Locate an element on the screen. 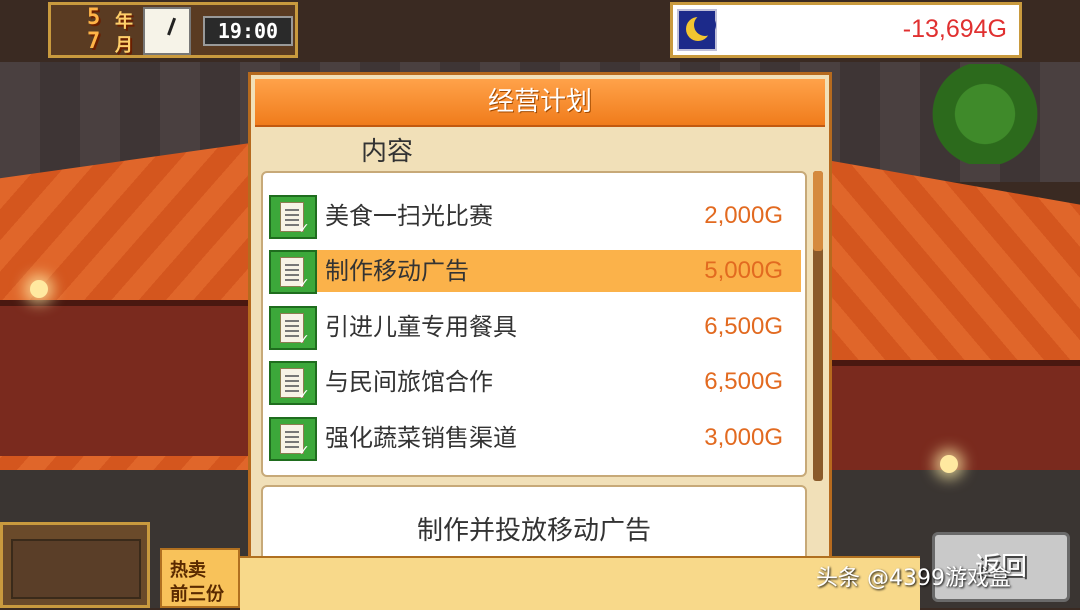 Image resolution: width=1080 pixels, height=610 pixels. dialog-header: 经营计划 is located at coordinates (540, 103).